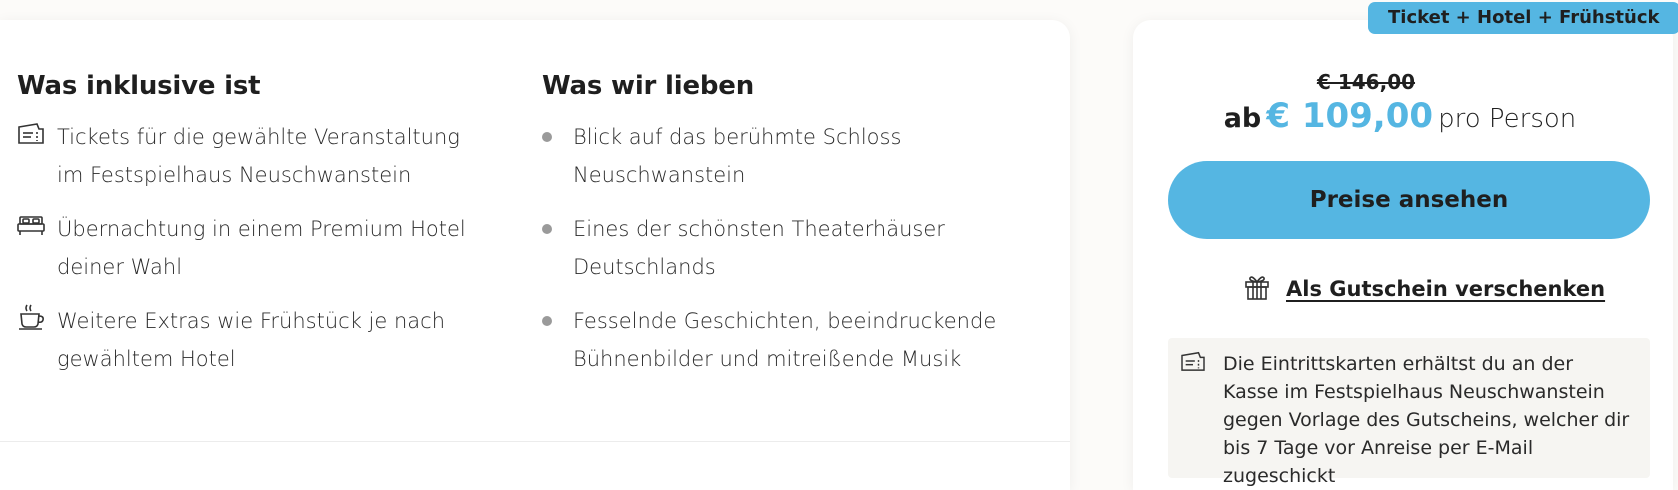 Image resolution: width=1678 pixels, height=490 pixels. Describe the element at coordinates (1445, 289) in the screenshot. I see `gift-voucher-link: Als Gutschein verschenken` at that location.